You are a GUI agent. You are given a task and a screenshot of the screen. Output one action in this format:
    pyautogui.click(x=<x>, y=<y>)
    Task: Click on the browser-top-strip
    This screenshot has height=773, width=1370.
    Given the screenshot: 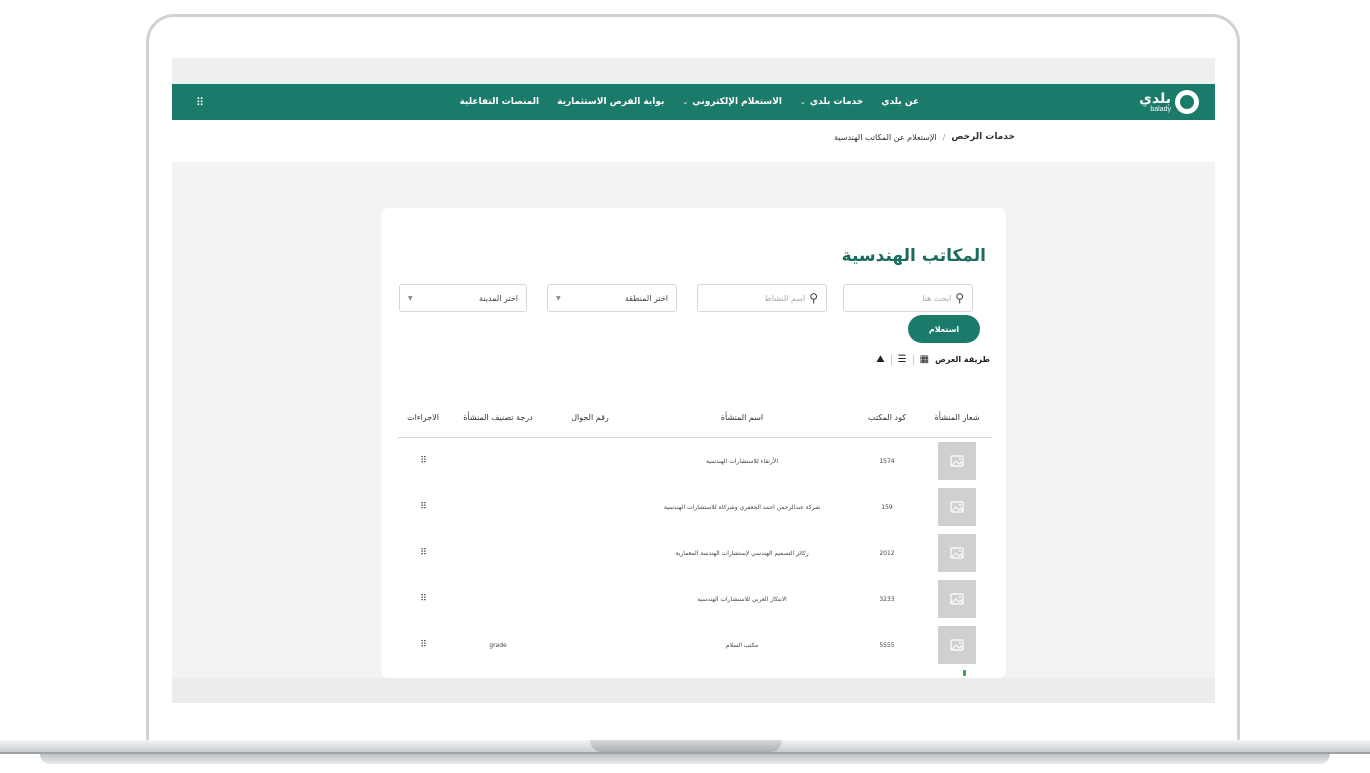 What is the action you would take?
    pyautogui.click(x=693, y=71)
    